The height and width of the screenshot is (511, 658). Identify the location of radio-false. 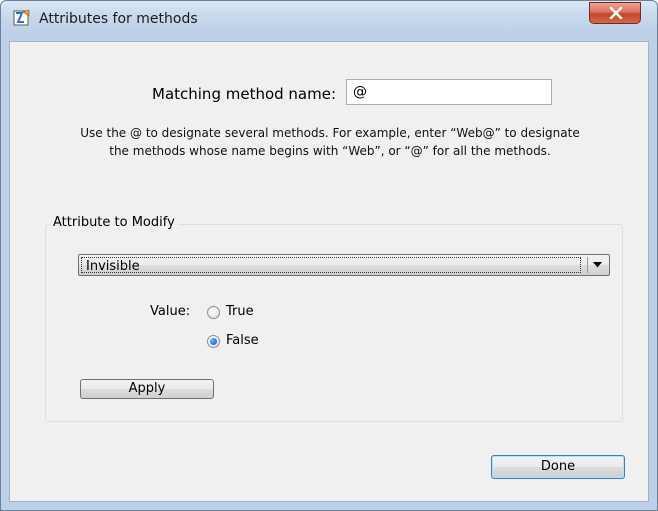
(213, 341).